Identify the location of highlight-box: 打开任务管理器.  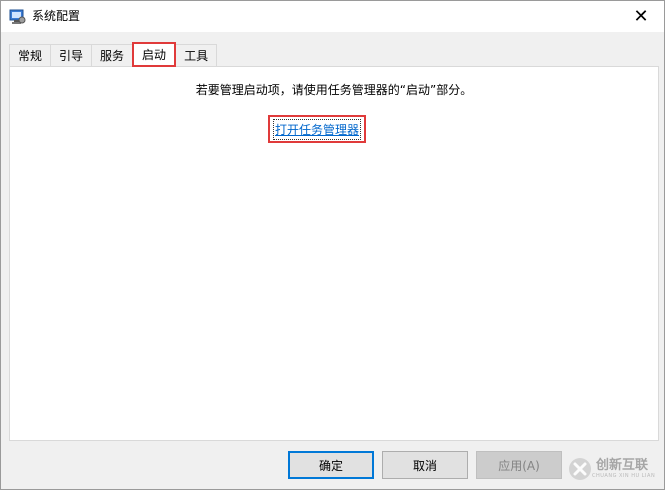
(317, 129).